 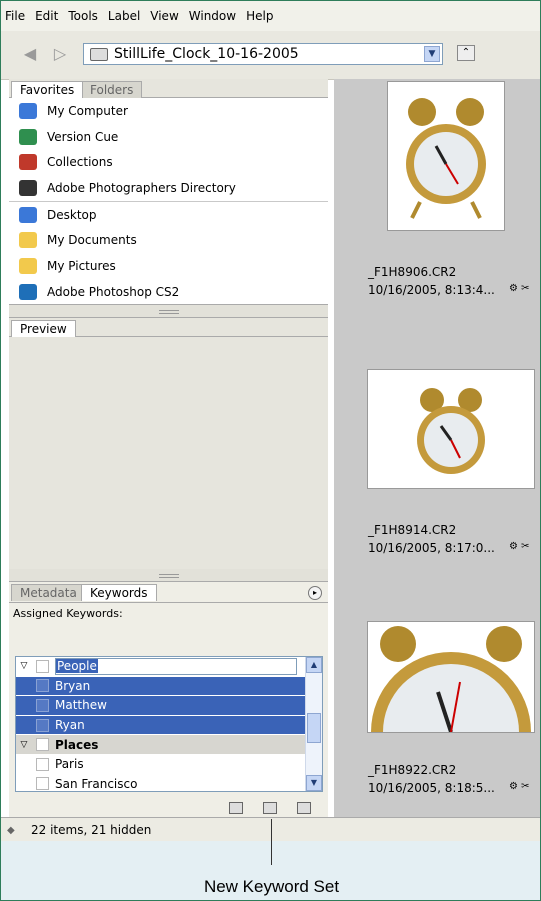 What do you see at coordinates (169, 745) in the screenshot?
I see `keyword-row-places: ▽ Places` at bounding box center [169, 745].